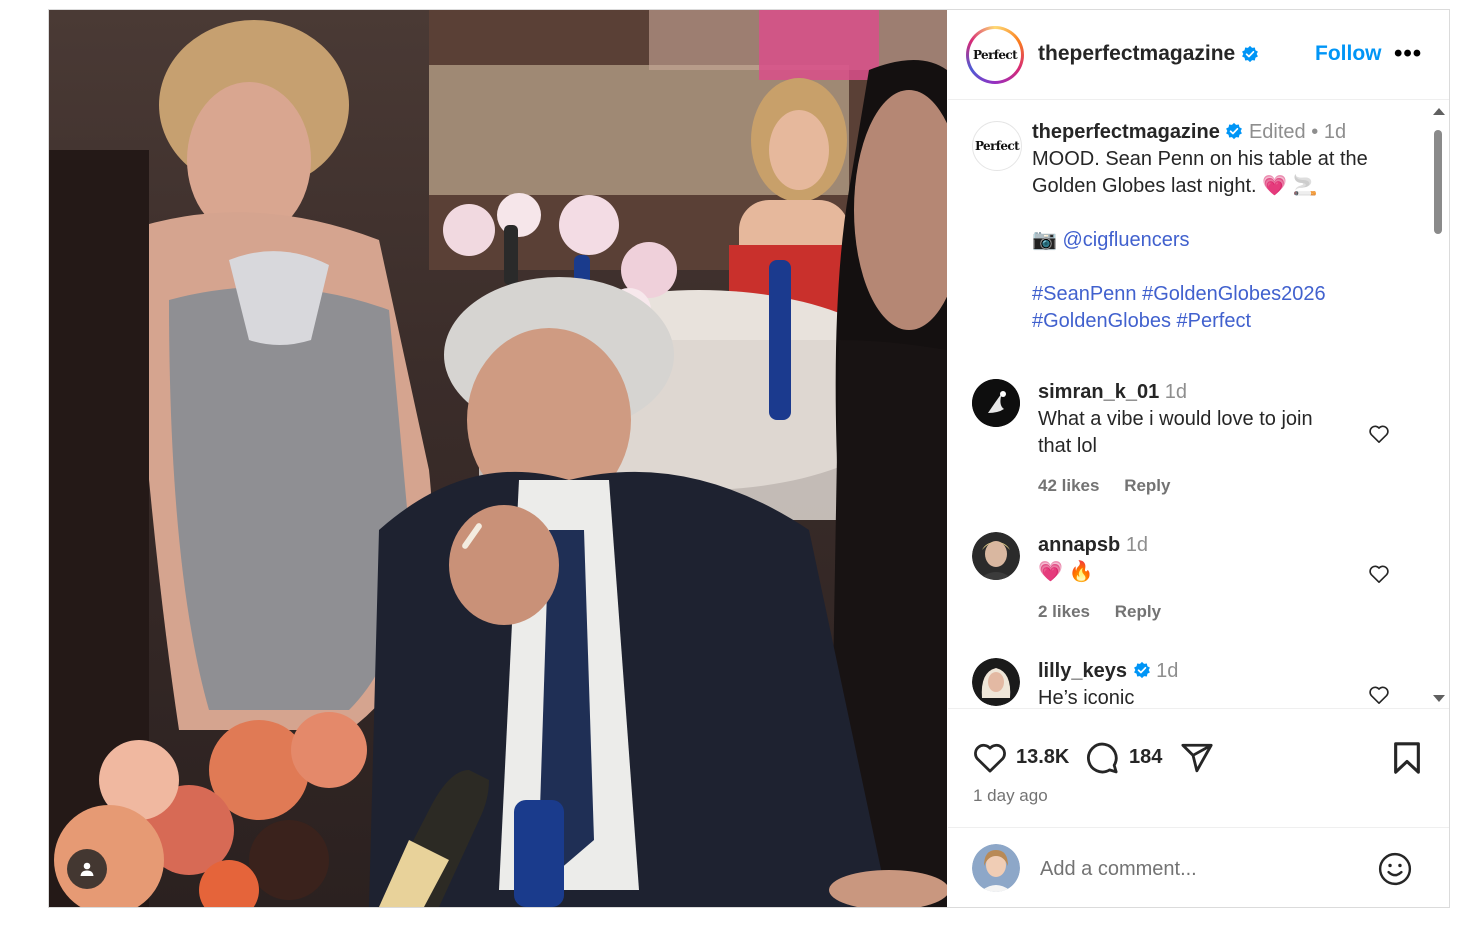 The width and height of the screenshot is (1473, 925). What do you see at coordinates (1125, 240) in the screenshot?
I see `mention-link: @cigfluencers` at bounding box center [1125, 240].